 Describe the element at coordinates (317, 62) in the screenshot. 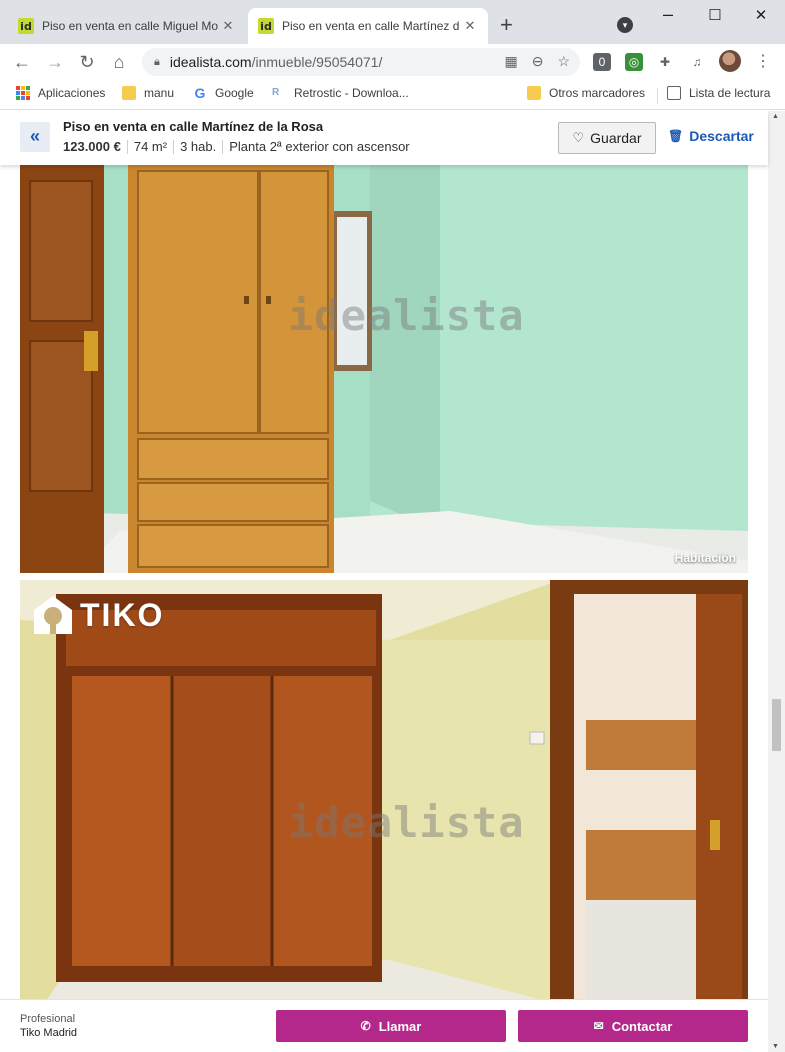

I see `url-path: /inmueble/95054071/` at that location.